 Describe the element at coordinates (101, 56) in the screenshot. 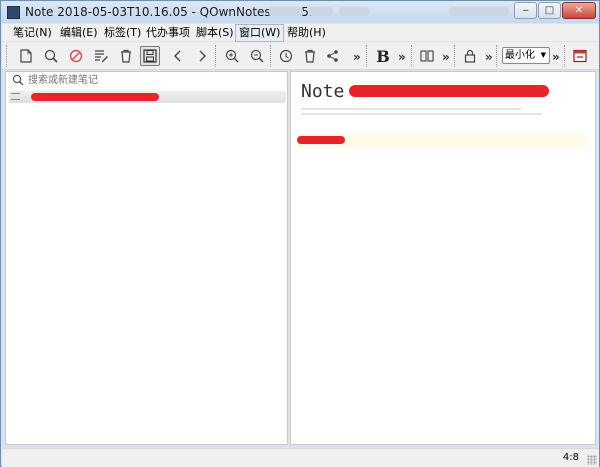

I see `edit-note-icon` at that location.